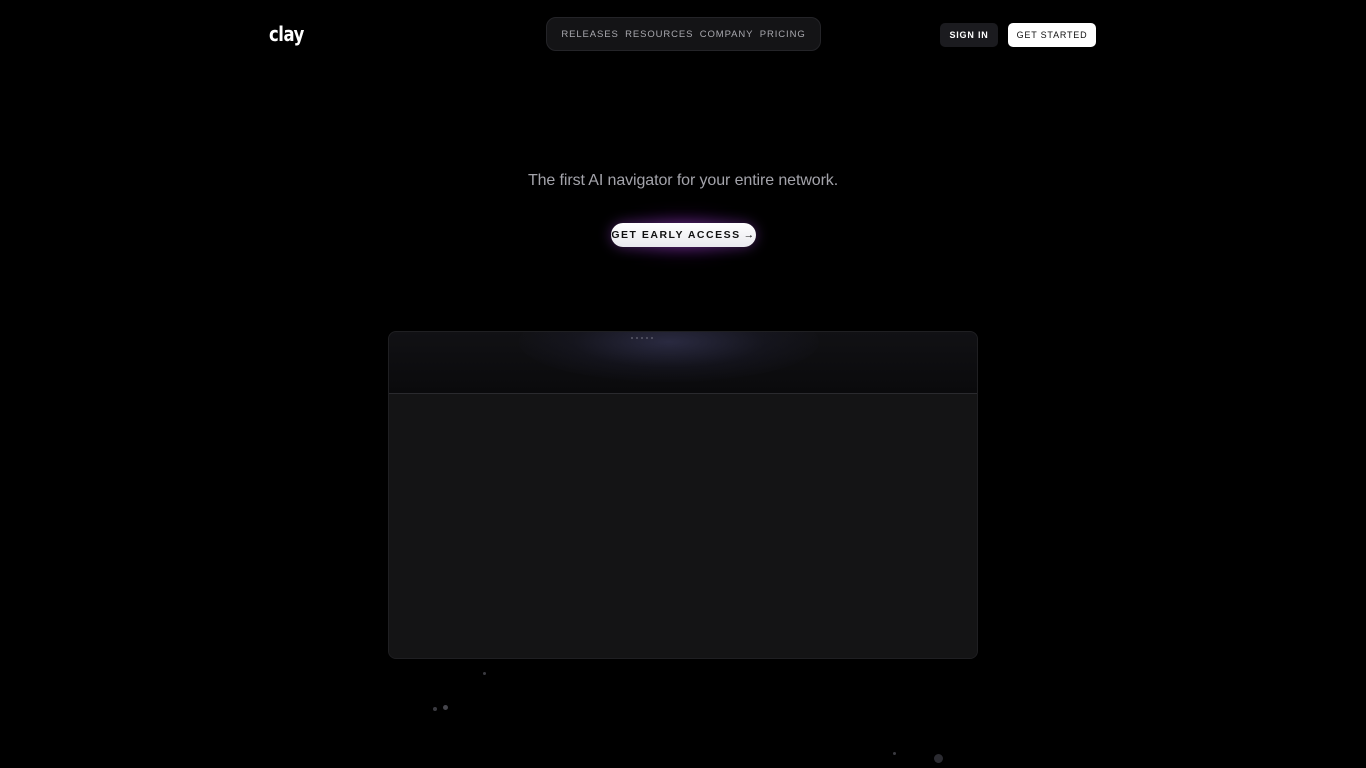 The height and width of the screenshot is (768, 1366). Describe the element at coordinates (727, 34) in the screenshot. I see `nav-item-company: COMPANY` at that location.